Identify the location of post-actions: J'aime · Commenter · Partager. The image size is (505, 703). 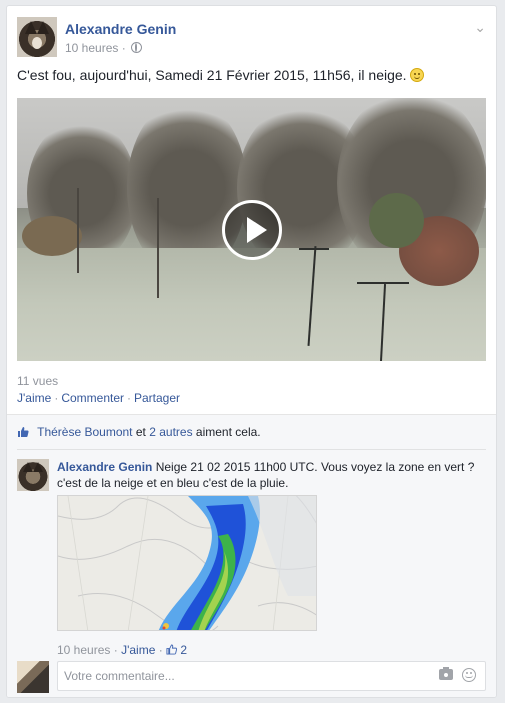
(98, 398).